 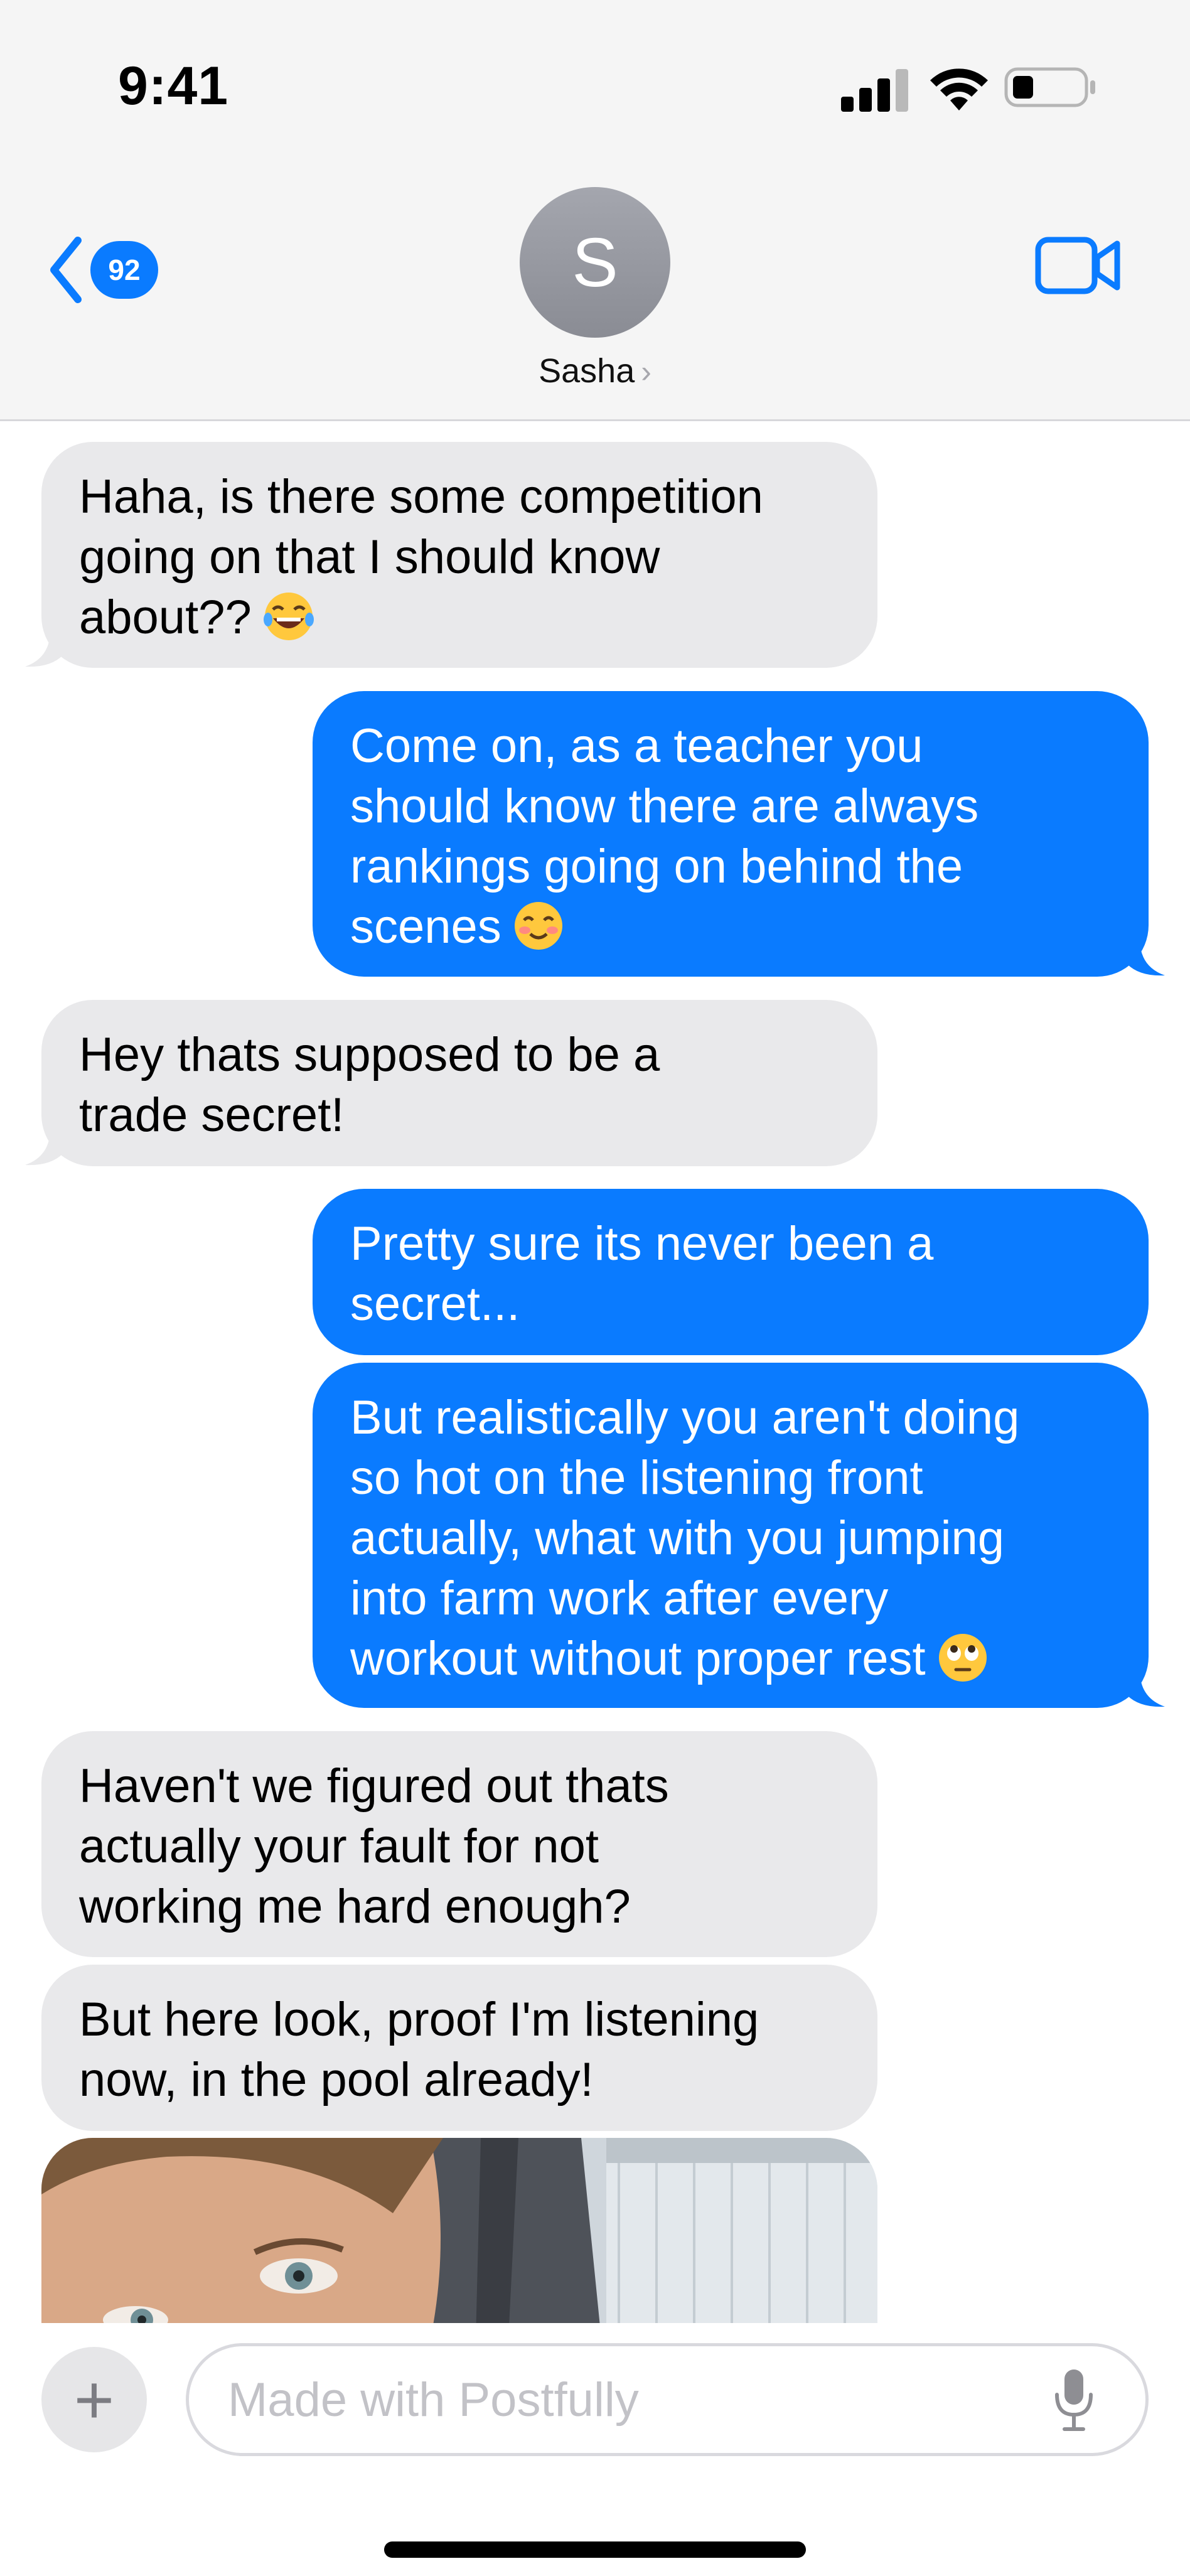 I want to click on incoming-photo-message, so click(x=459, y=2230).